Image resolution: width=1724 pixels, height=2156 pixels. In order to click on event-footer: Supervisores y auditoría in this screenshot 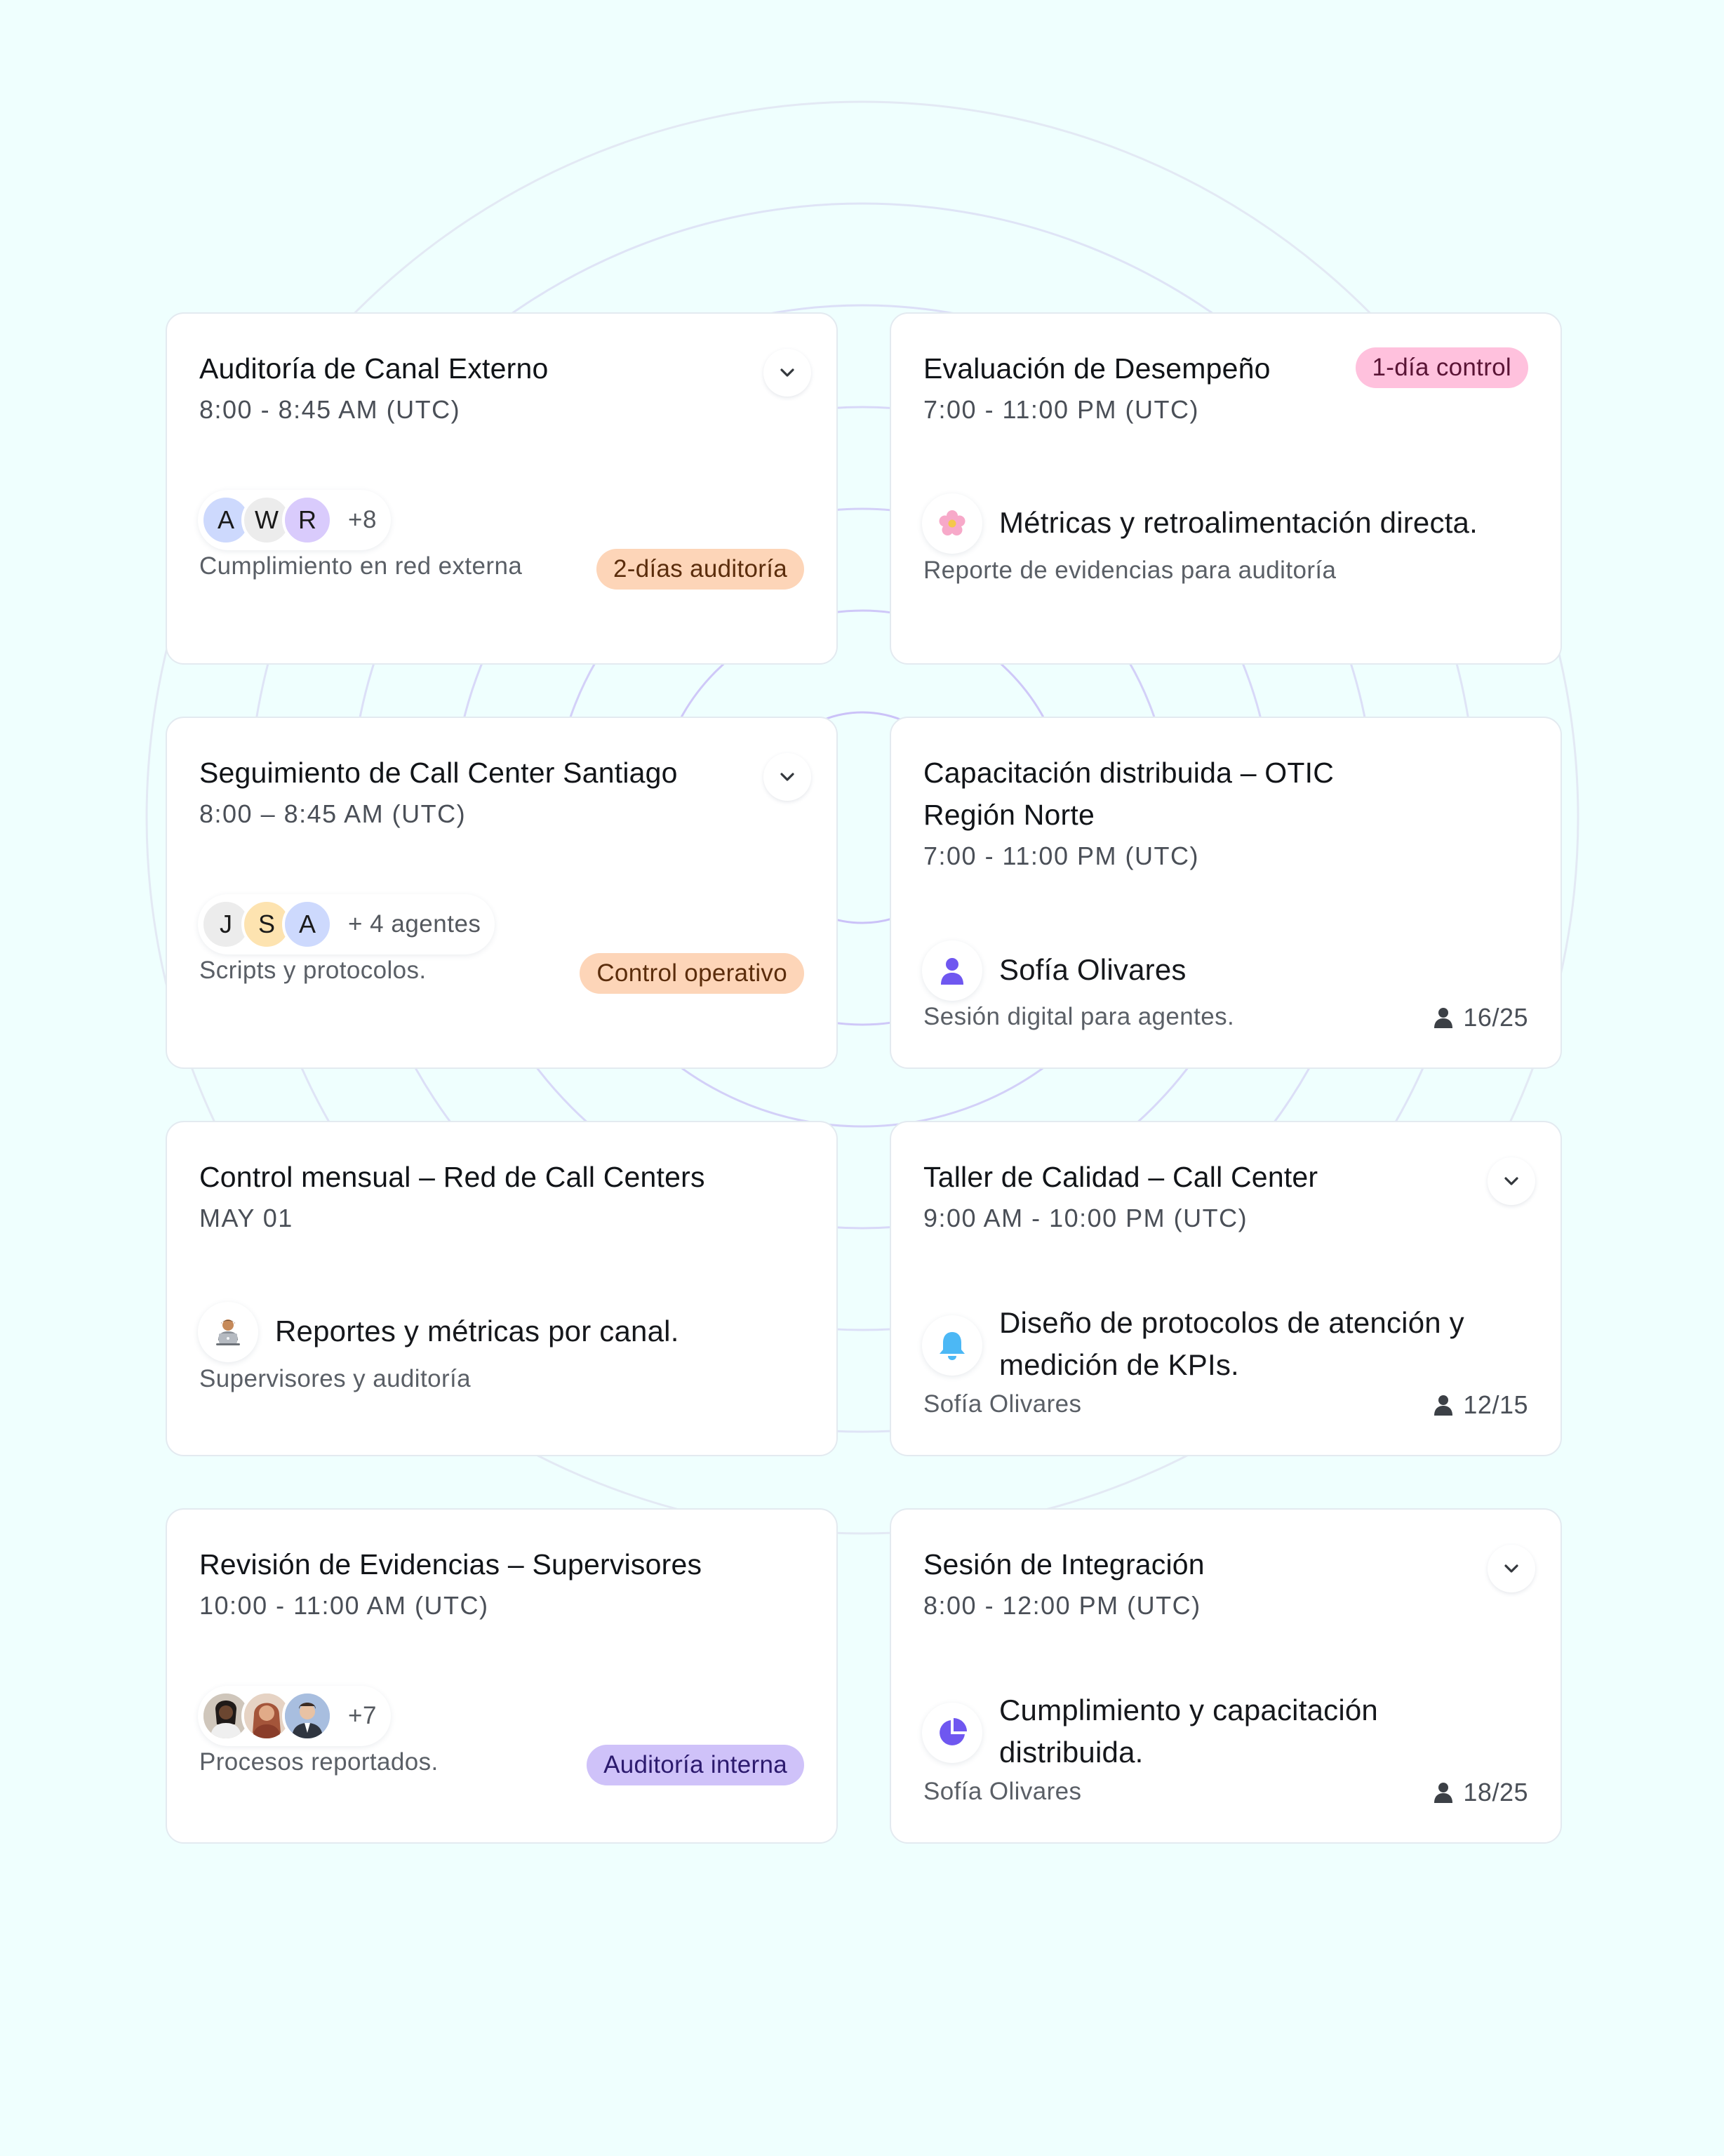, I will do `click(335, 1378)`.